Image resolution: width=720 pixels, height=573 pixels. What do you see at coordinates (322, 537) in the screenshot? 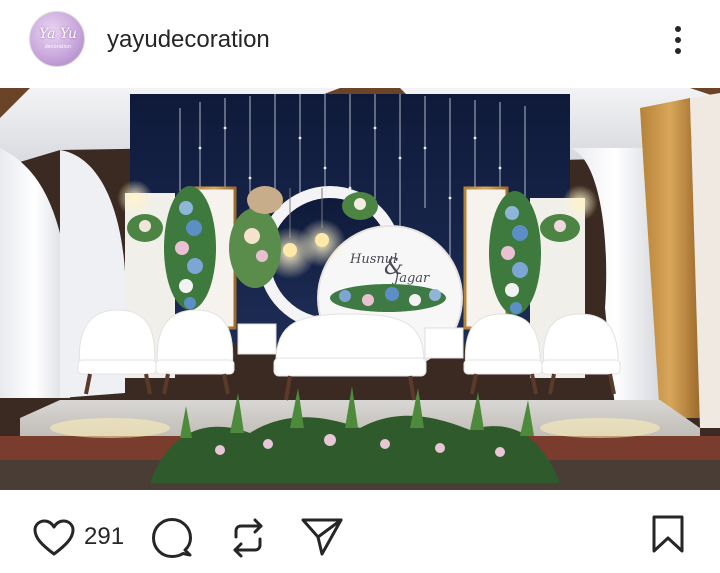
I see `send-icon` at bounding box center [322, 537].